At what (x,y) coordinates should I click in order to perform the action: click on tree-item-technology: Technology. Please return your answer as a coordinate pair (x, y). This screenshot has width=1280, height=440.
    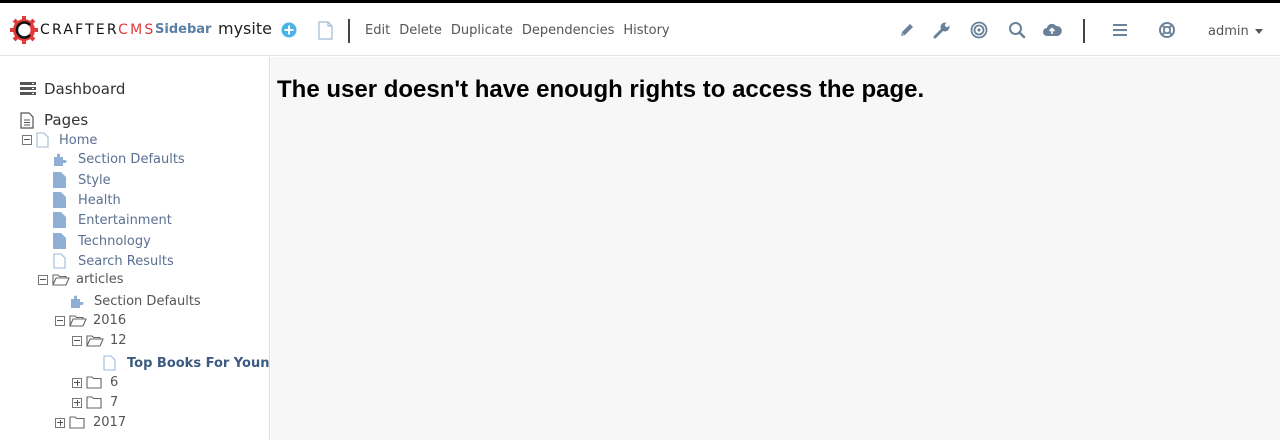
    Looking at the image, I should click on (102, 241).